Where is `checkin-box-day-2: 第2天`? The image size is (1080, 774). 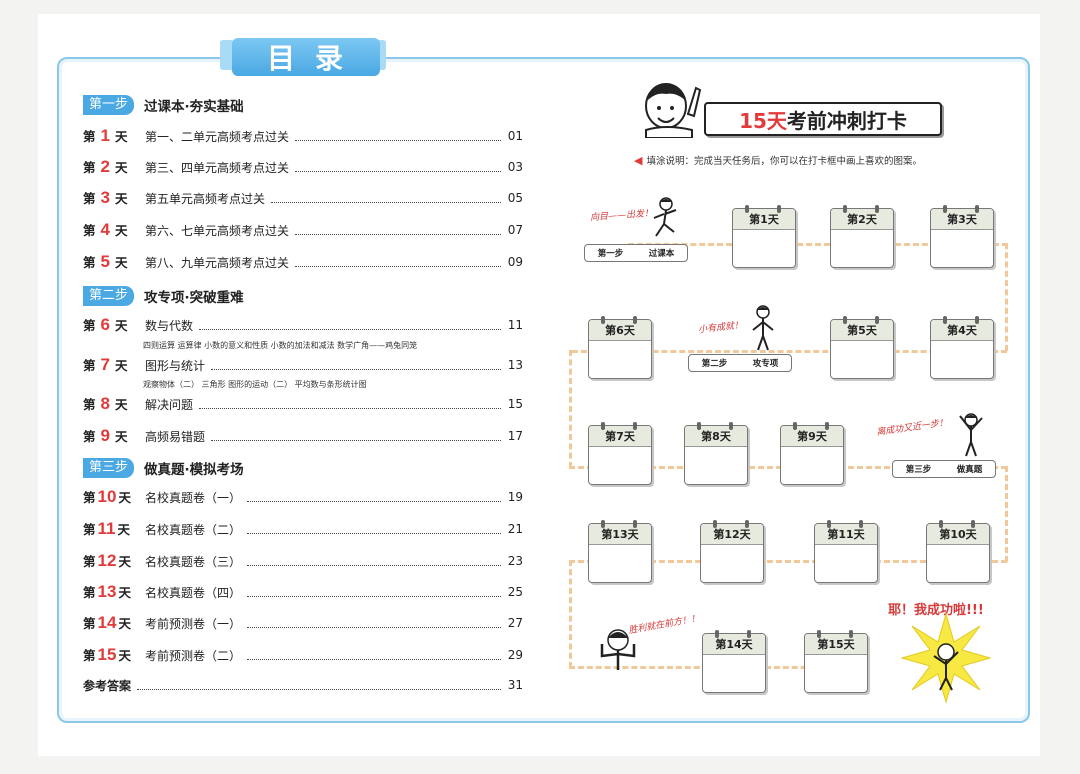 checkin-box-day-2: 第2天 is located at coordinates (862, 236).